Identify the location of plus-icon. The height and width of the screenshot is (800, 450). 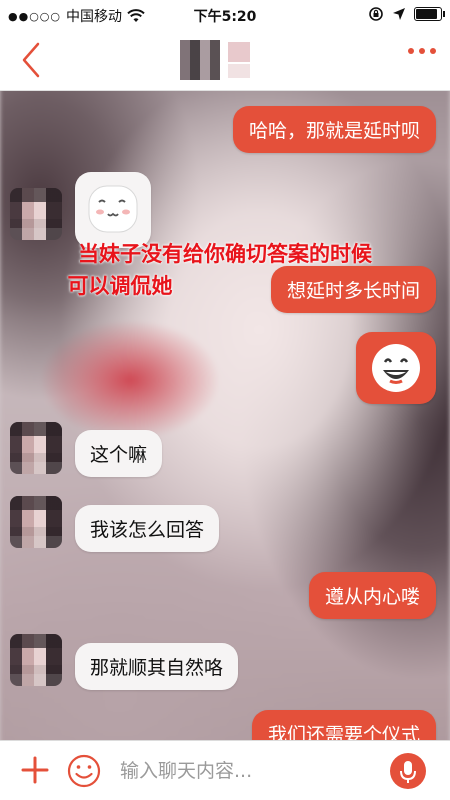
(35, 770).